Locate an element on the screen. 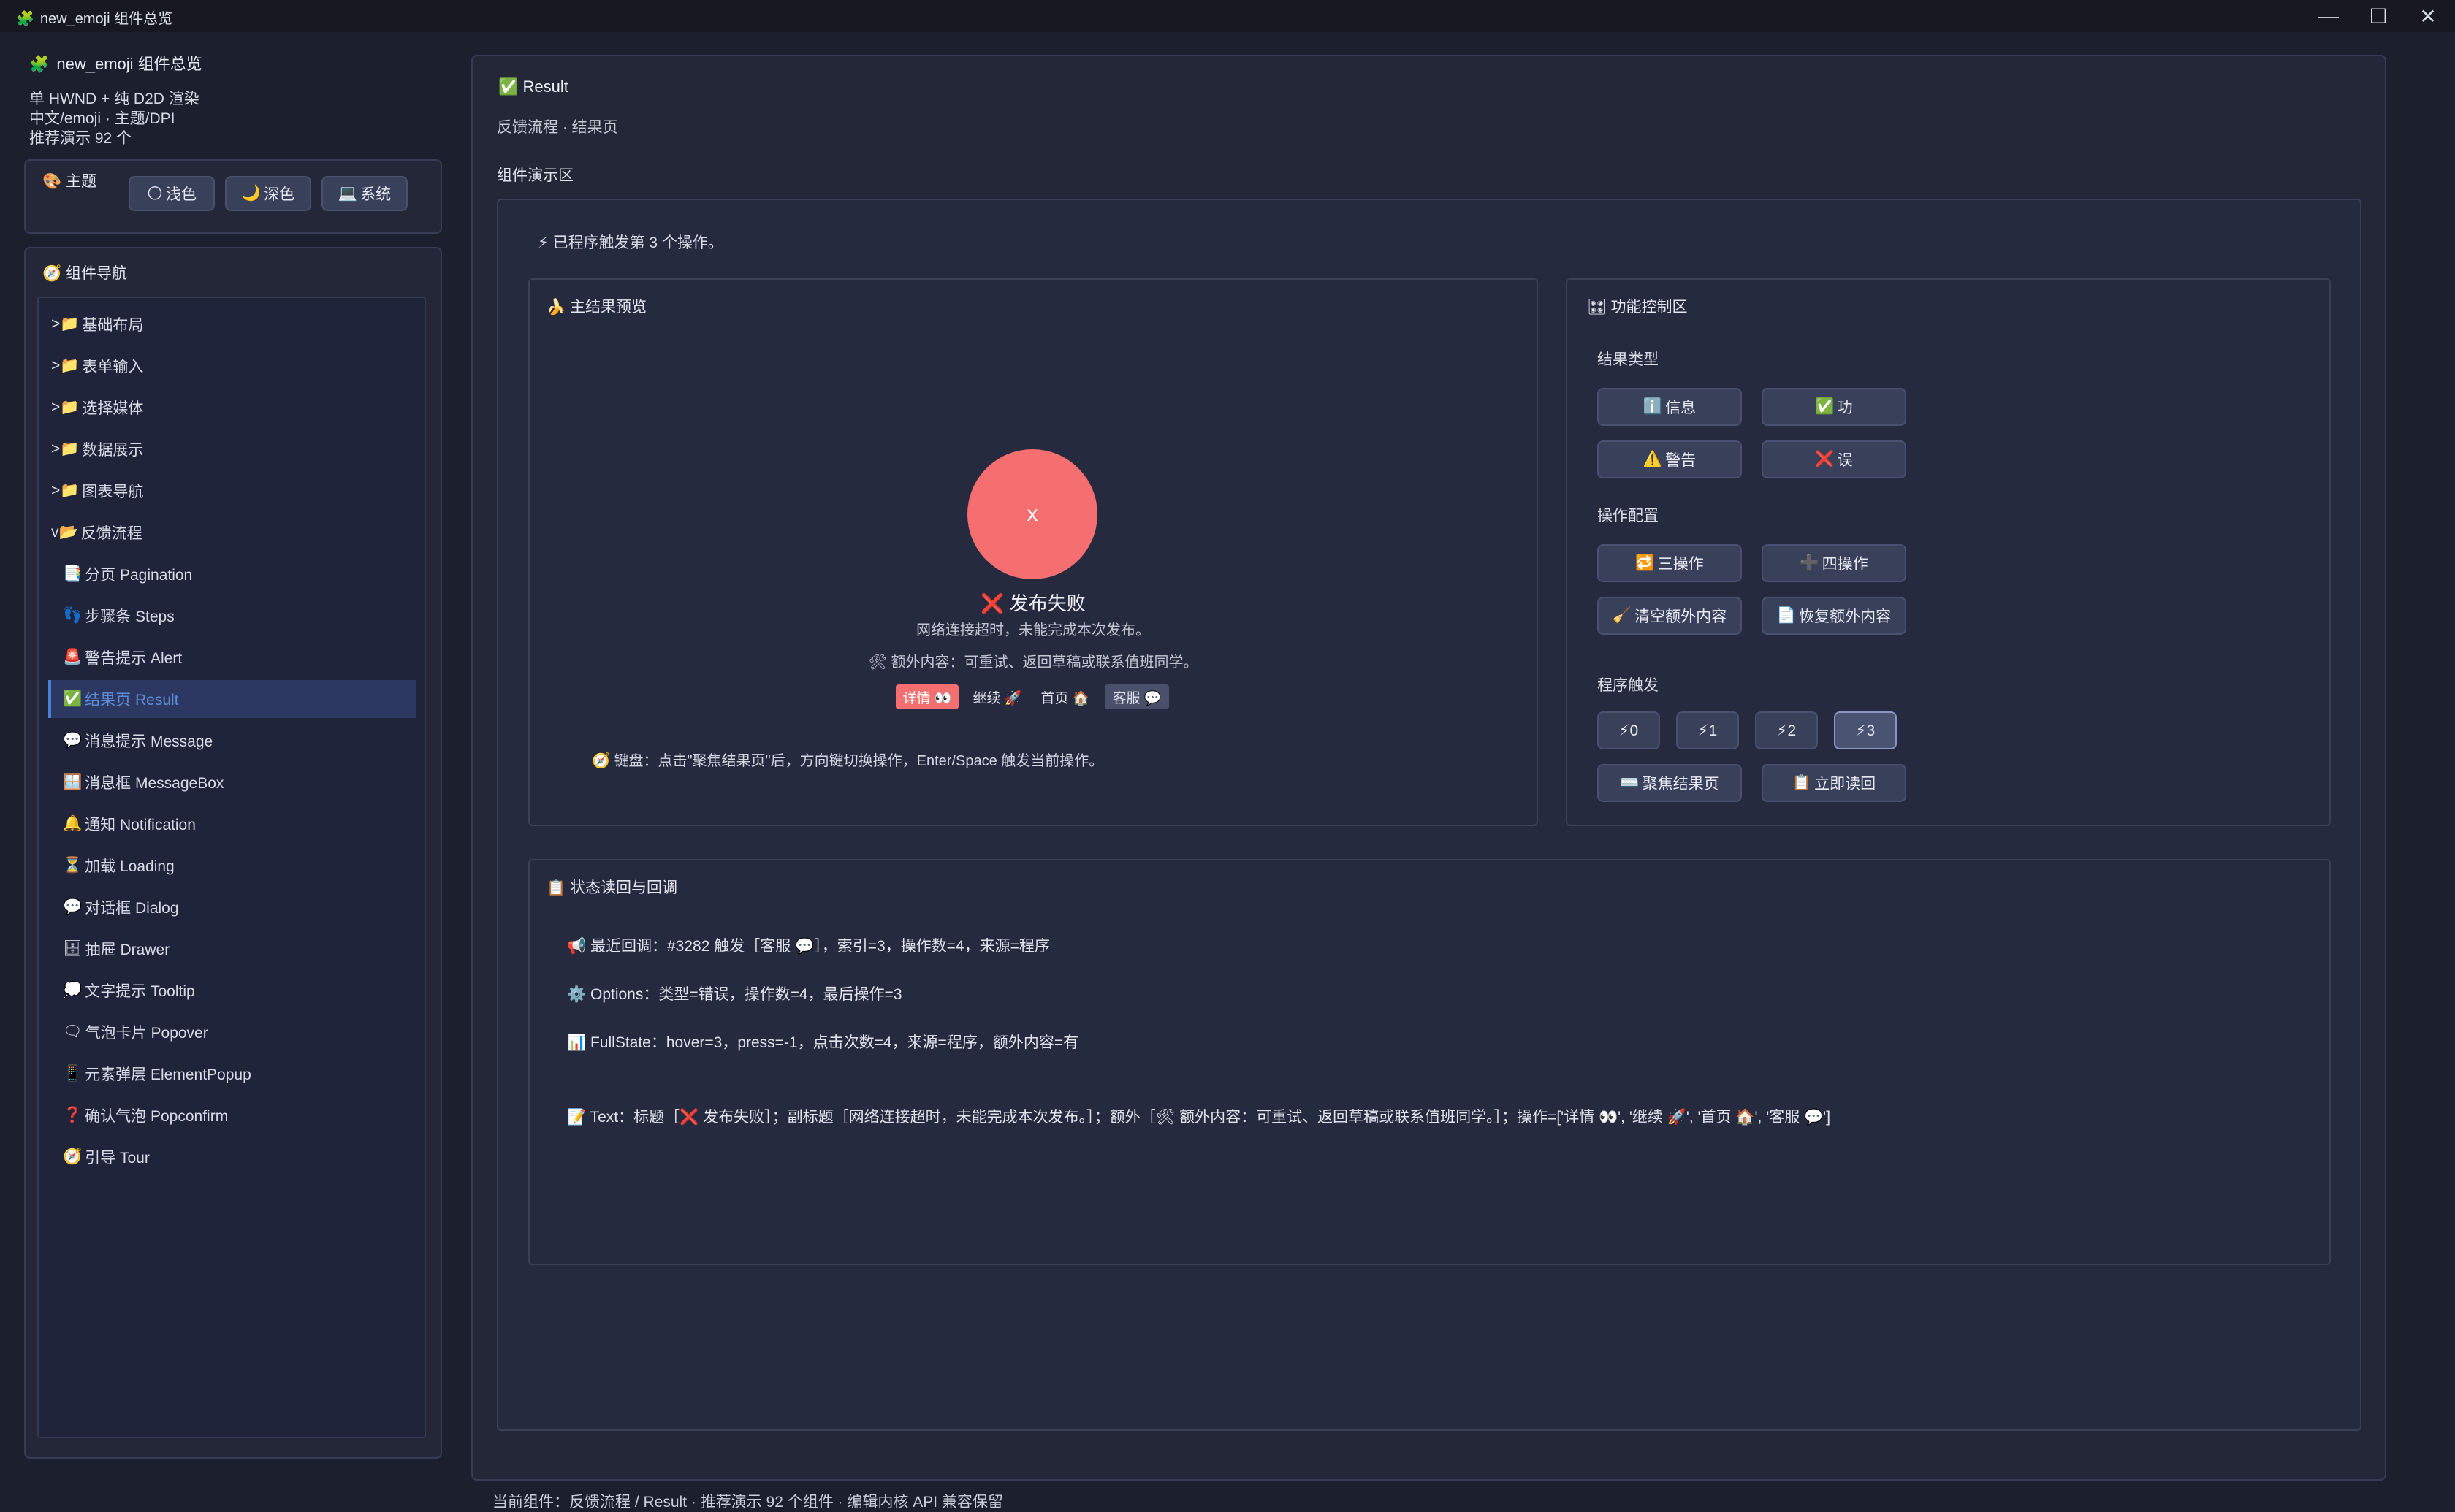 The width and height of the screenshot is (2455, 1512). read-back-button: 📋 立即读回 is located at coordinates (1834, 783).